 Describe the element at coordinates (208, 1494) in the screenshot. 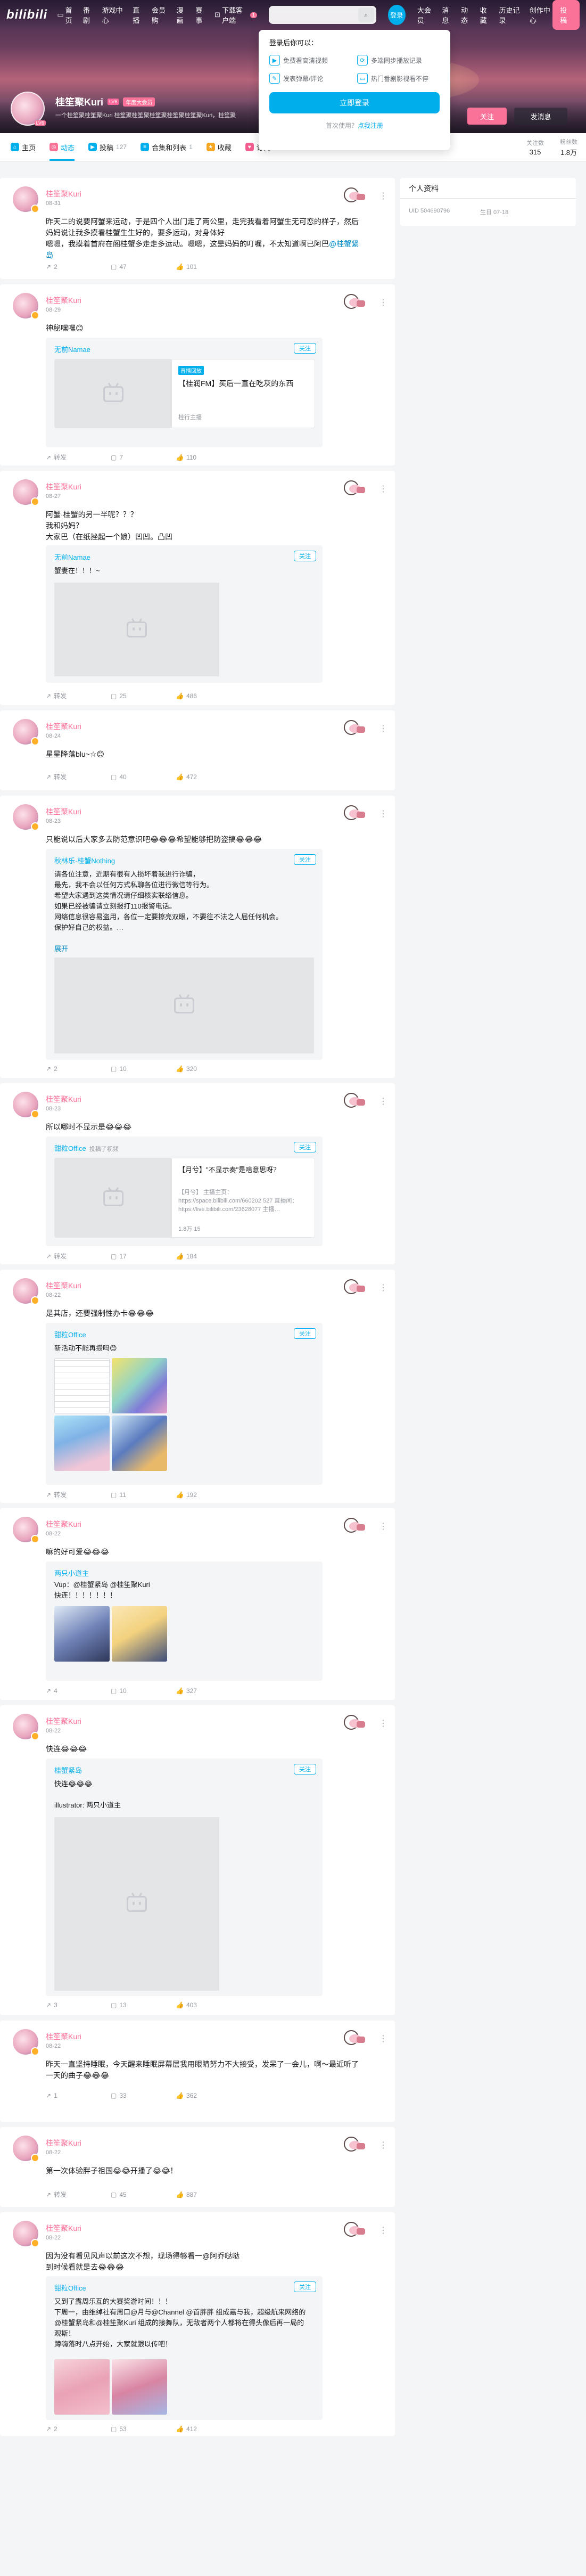

I see `like-button: 👍 192` at that location.